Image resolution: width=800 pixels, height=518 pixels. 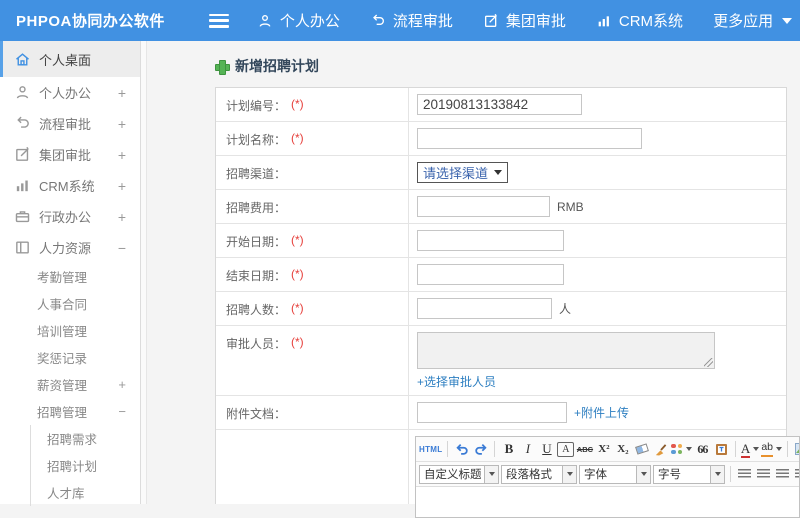 What do you see at coordinates (70, 247) in the screenshot?
I see `sidebar-item-human-resources: 人力资源 −` at bounding box center [70, 247].